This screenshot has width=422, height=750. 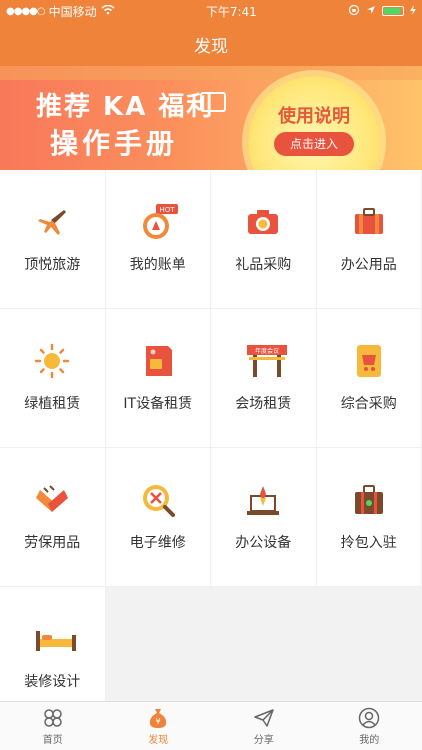 What do you see at coordinates (211, 73) in the screenshot?
I see `banner-stripe` at bounding box center [211, 73].